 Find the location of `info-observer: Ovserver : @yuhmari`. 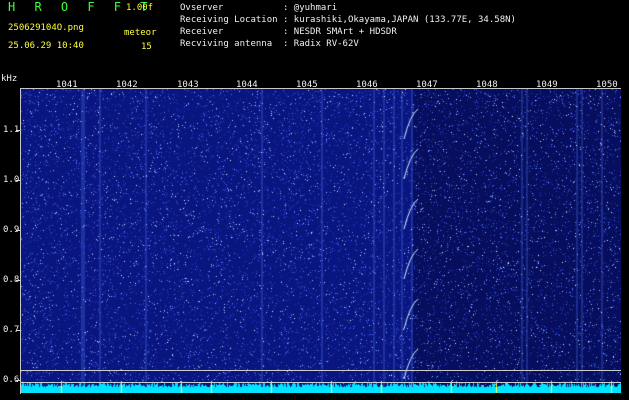

info-observer: Ovserver : @yuhmari is located at coordinates (259, 8).